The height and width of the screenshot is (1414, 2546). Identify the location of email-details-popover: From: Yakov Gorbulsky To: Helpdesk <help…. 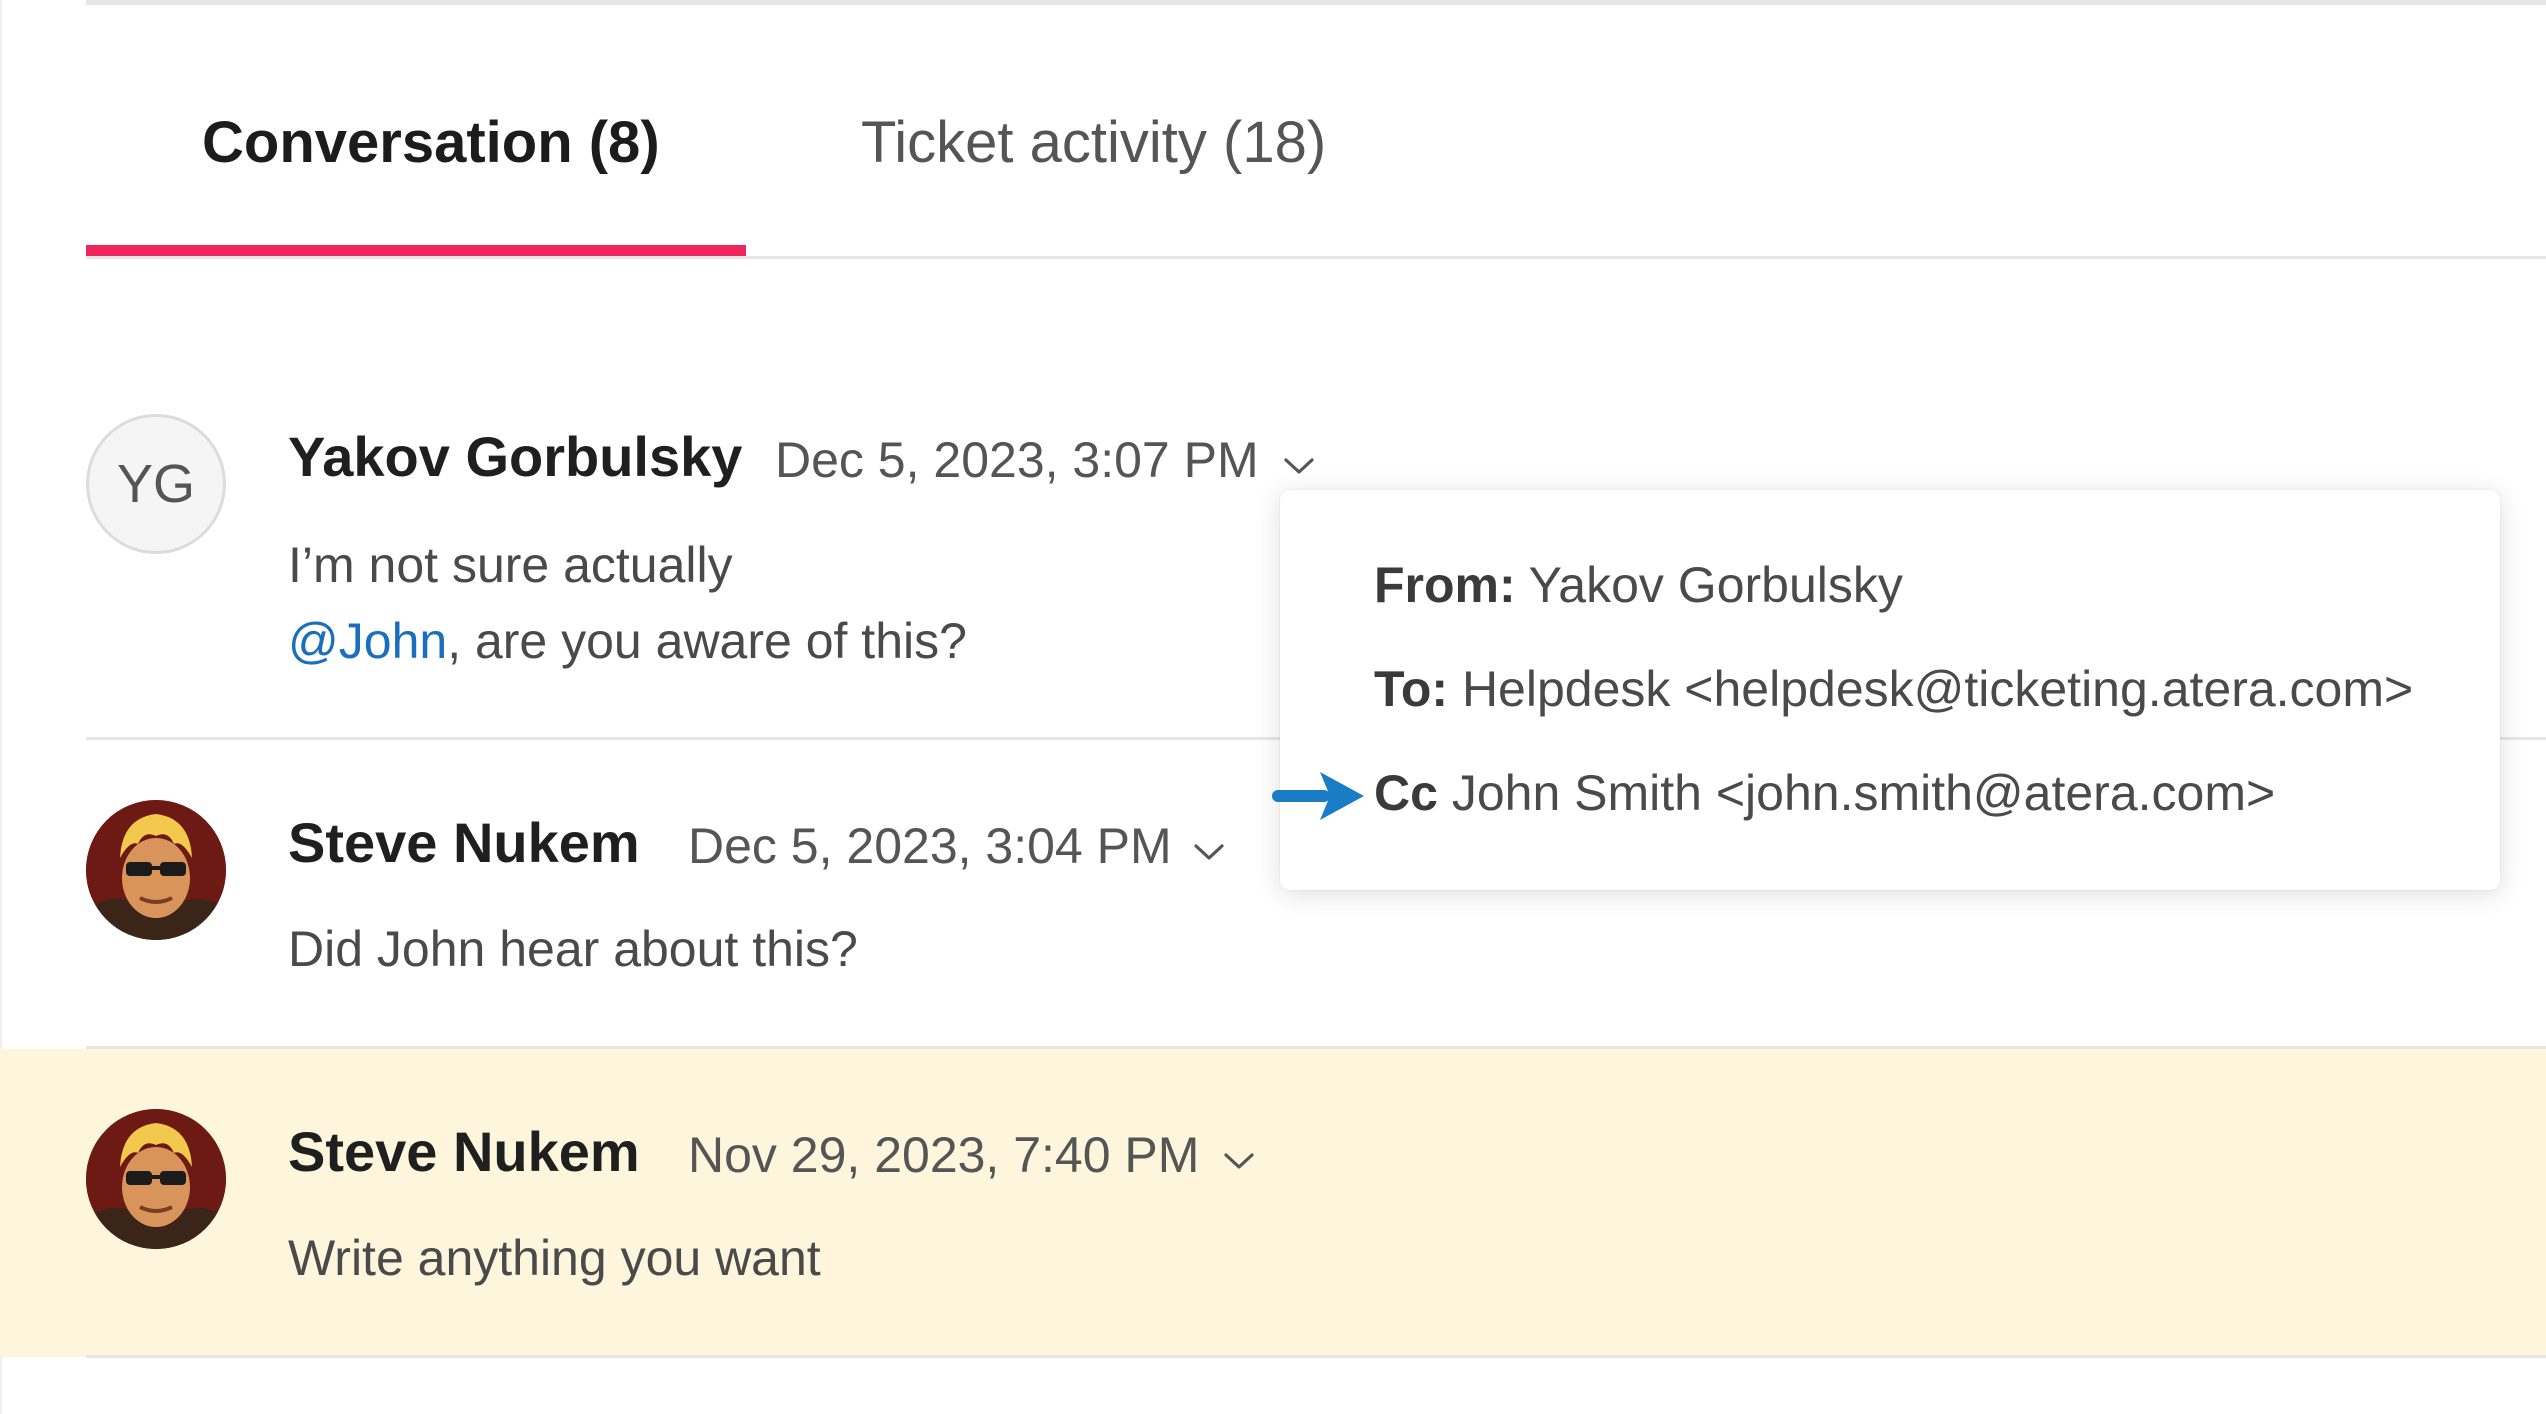
(1890, 690).